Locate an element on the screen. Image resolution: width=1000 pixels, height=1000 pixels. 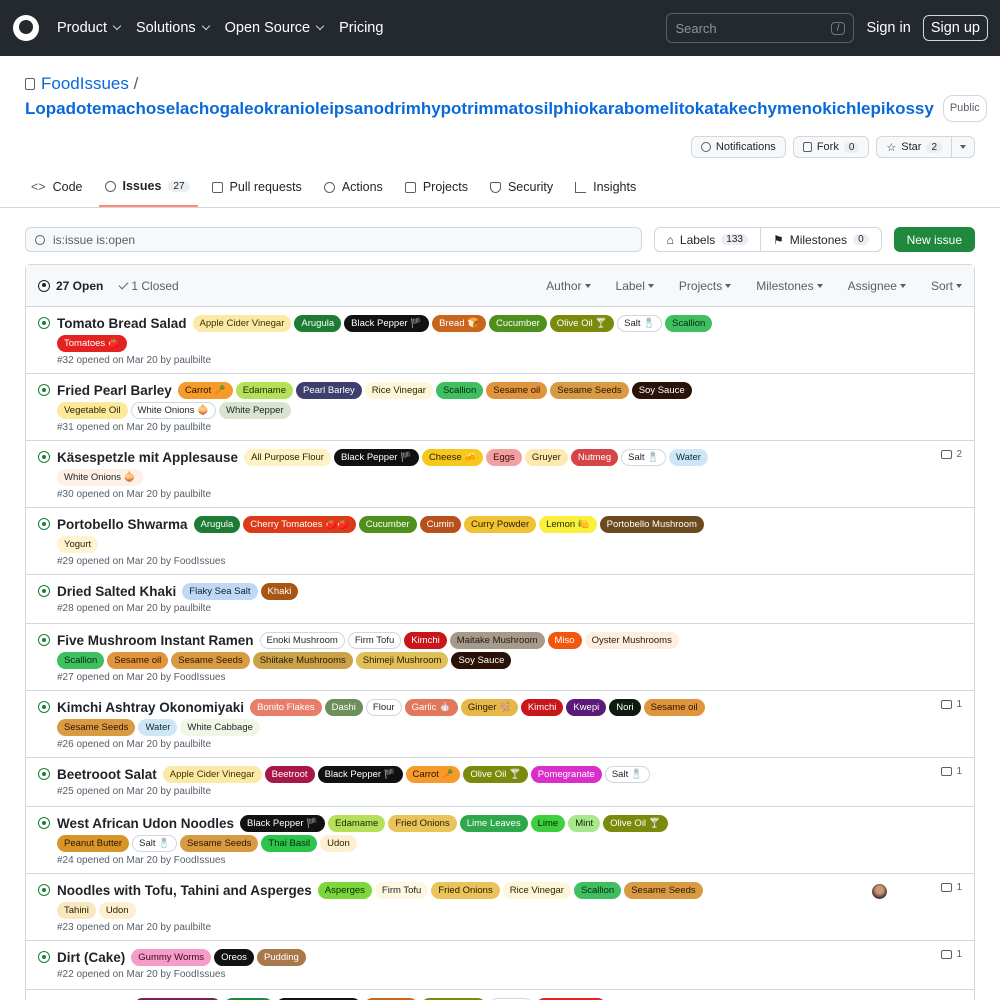
filter-sort: Sort is located at coordinates (946, 286).